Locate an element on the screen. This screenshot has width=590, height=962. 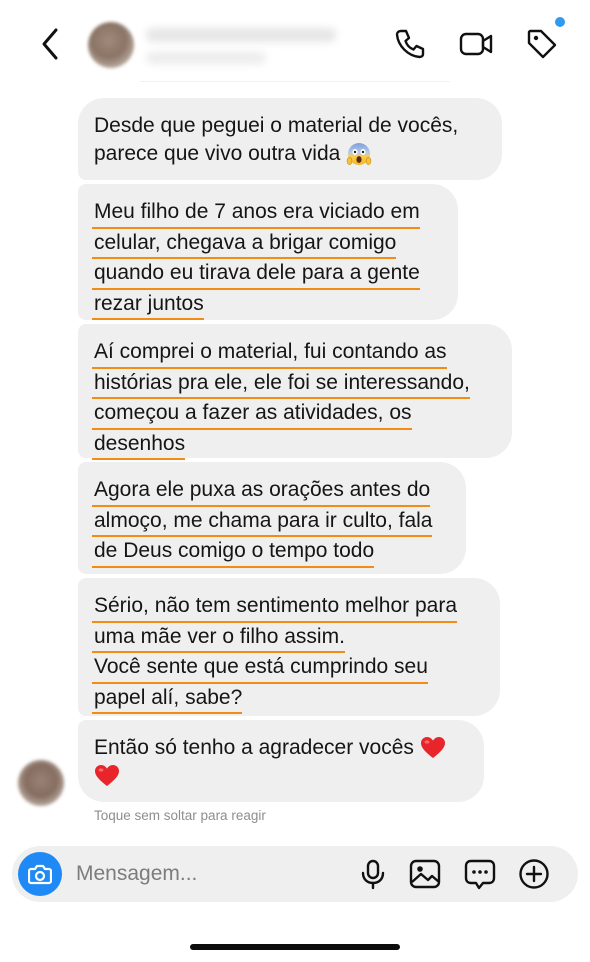
message-composer is located at coordinates (295, 874).